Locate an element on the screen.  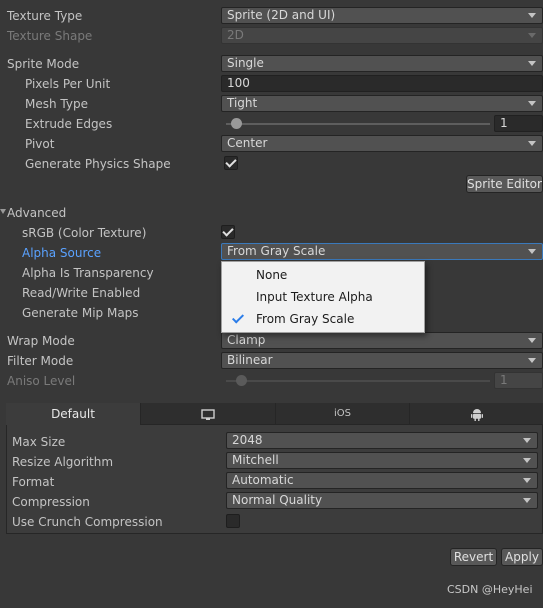
mesh-type-dropdown: Tight is located at coordinates (382, 103).